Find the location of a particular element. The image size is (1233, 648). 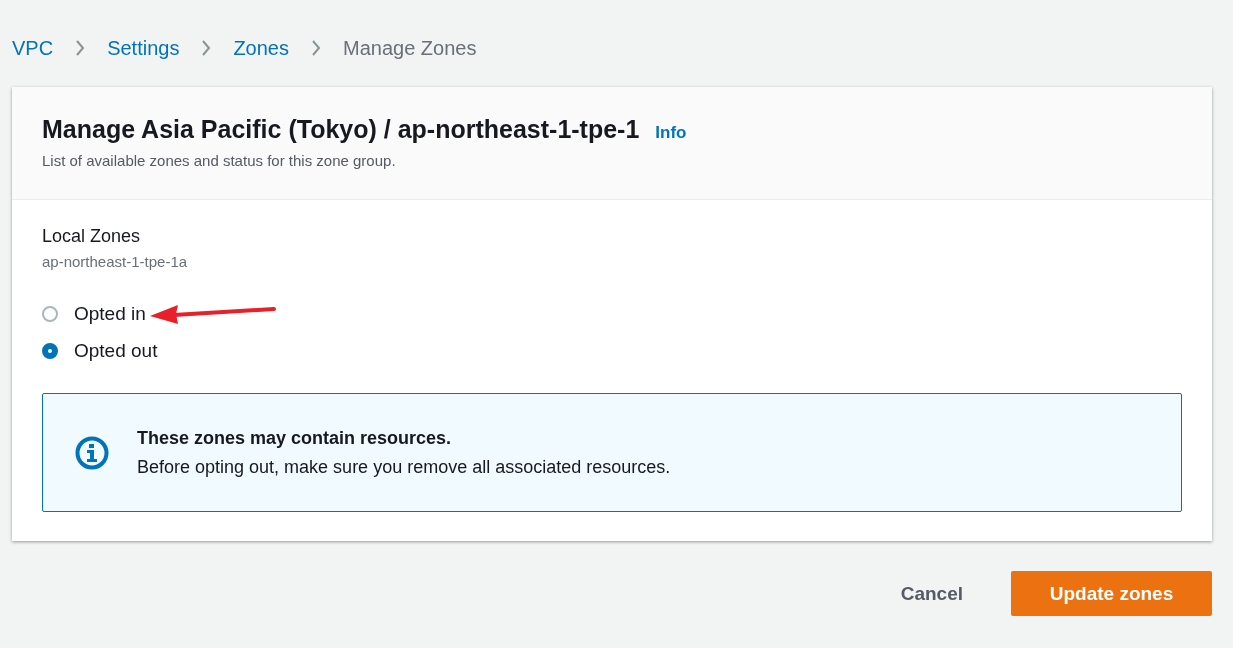

info-icon is located at coordinates (92, 452).